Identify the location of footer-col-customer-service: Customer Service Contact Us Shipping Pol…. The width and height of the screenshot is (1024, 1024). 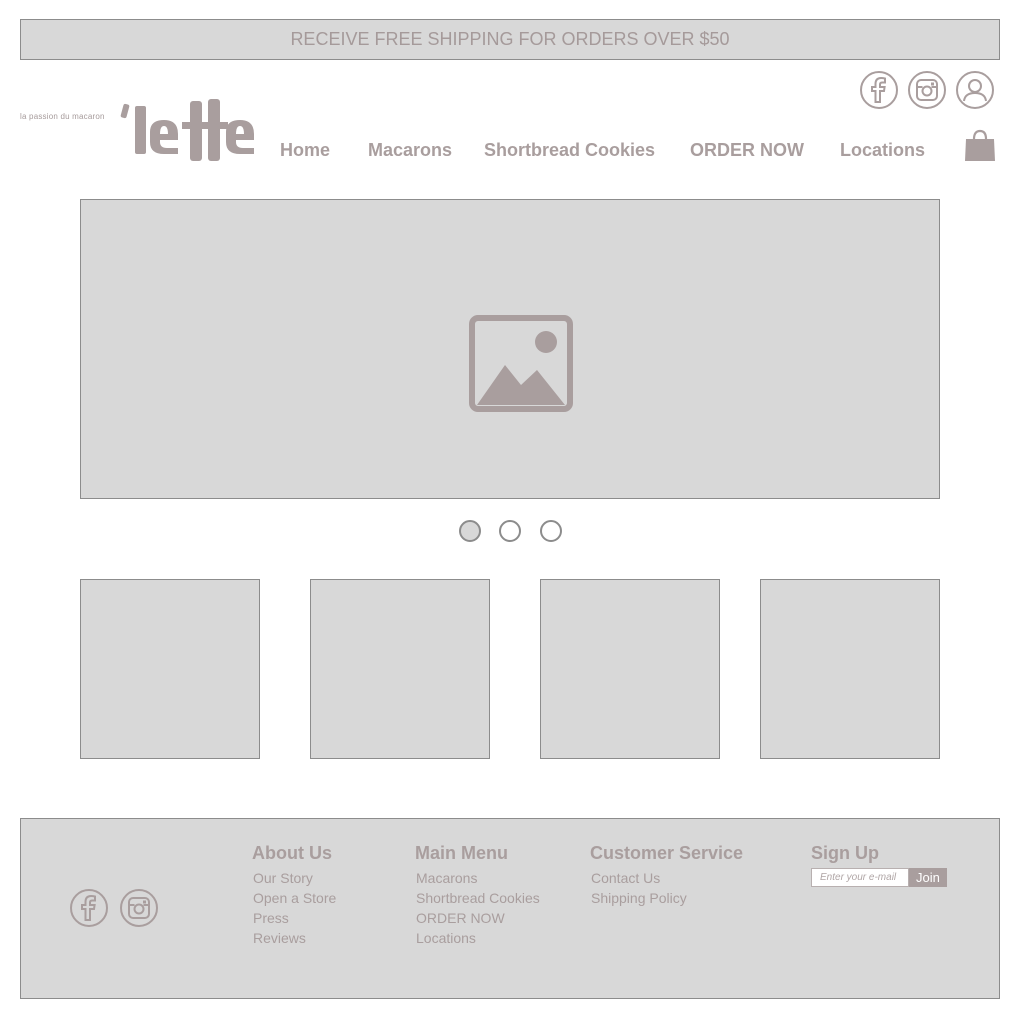
(666, 875).